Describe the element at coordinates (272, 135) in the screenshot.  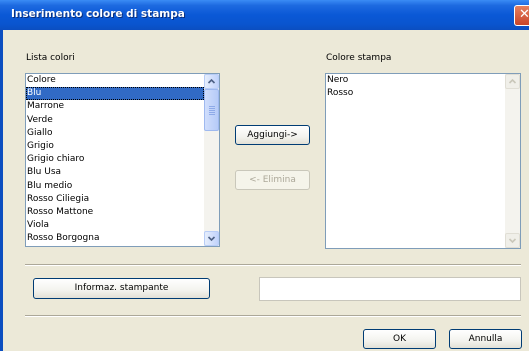
I see `add-button: Aggiungi->` at that location.